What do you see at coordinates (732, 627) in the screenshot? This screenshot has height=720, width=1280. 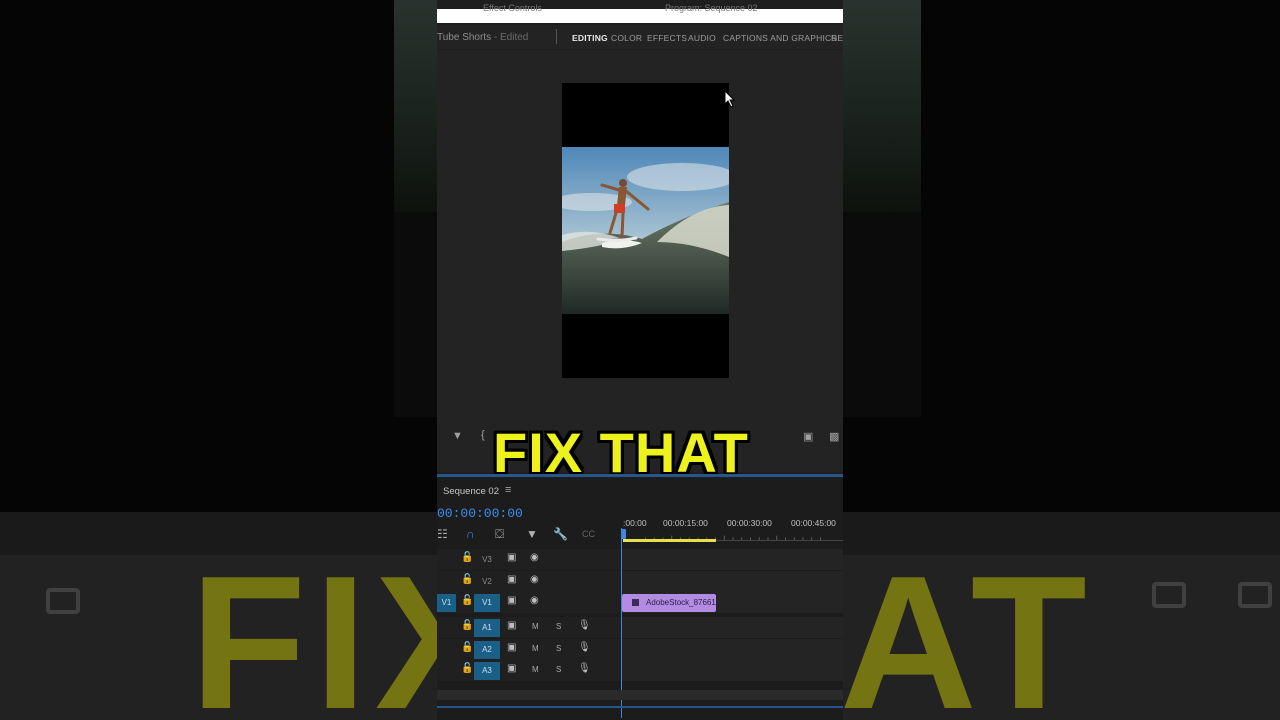 I see `track-lane-a1` at bounding box center [732, 627].